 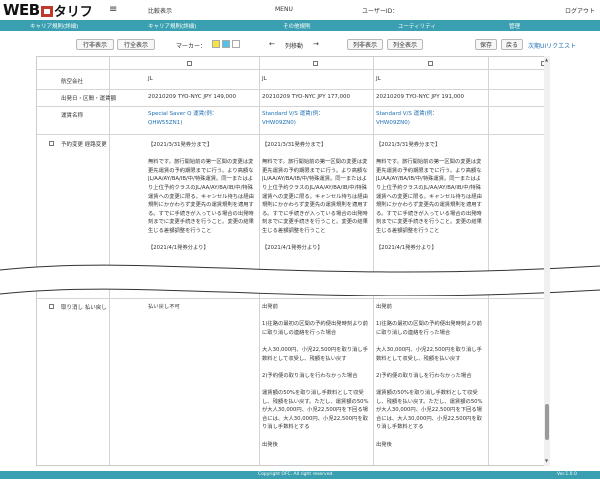 What do you see at coordinates (284, 9) in the screenshot?
I see `nav-menu: MENU` at bounding box center [284, 9].